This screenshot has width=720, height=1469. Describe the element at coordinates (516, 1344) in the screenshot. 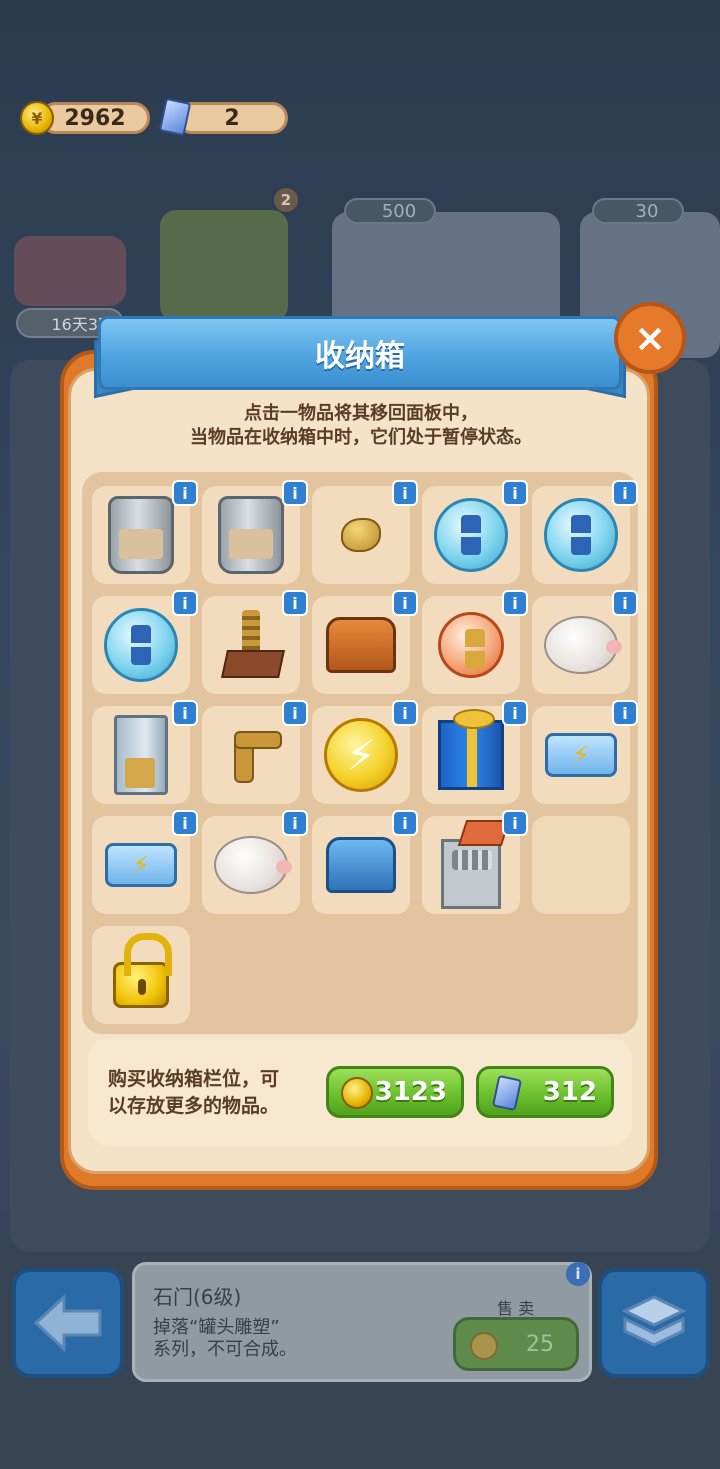

I see `sell-button: 25` at that location.